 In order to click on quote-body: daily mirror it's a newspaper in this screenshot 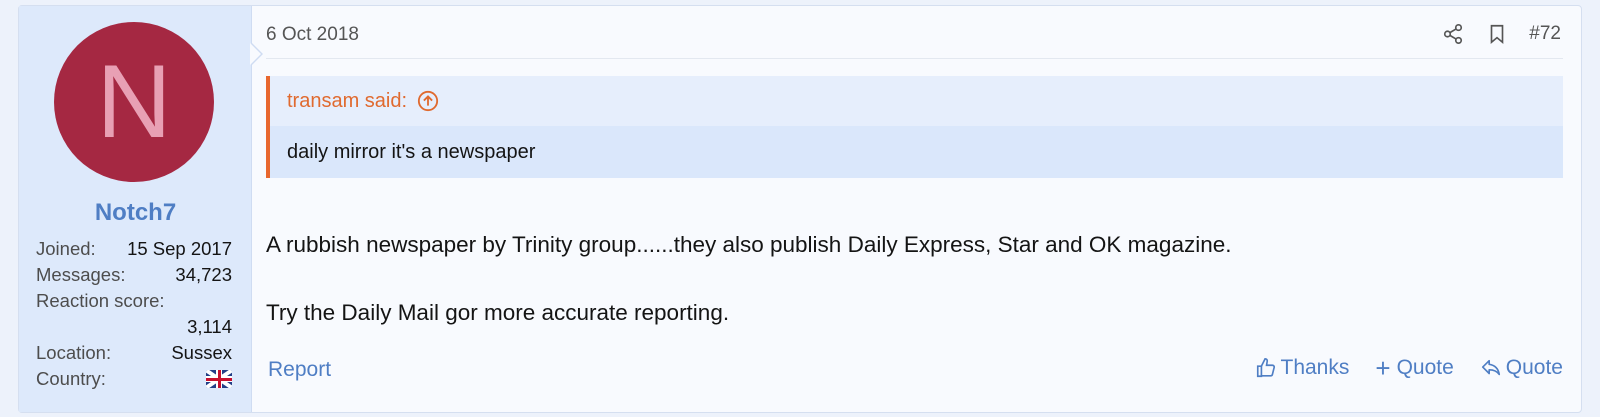, I will do `click(916, 152)`.